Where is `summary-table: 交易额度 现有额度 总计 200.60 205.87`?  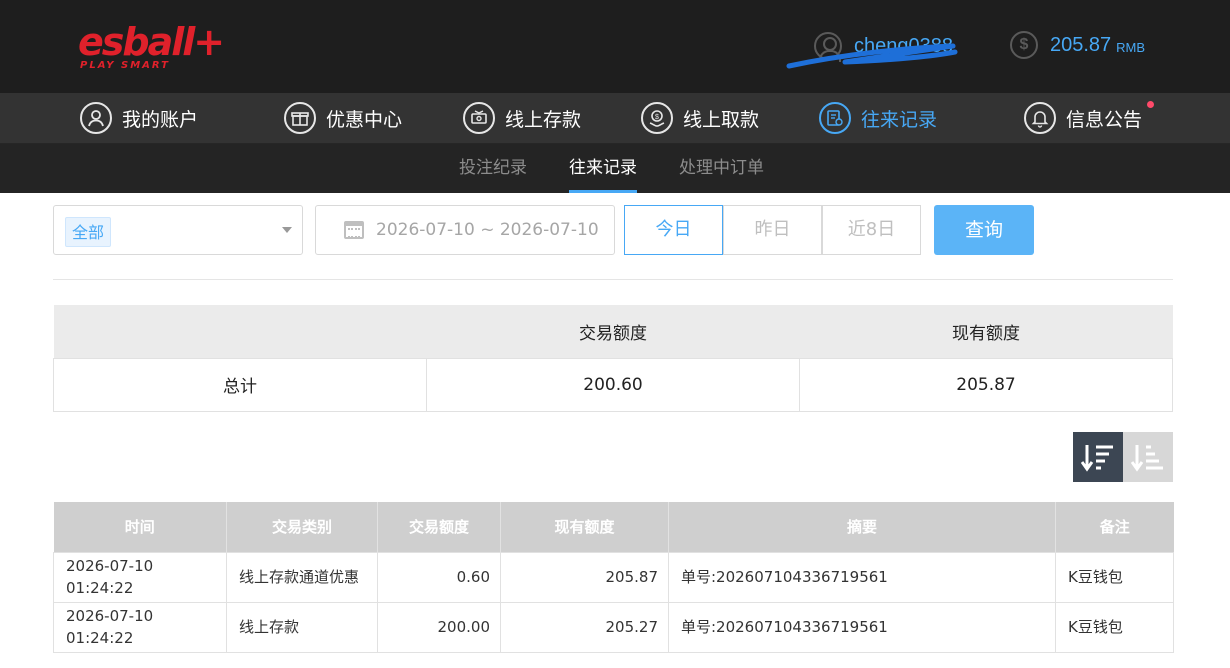
summary-table: 交易额度 现有额度 总计 200.60 205.87 is located at coordinates (613, 358).